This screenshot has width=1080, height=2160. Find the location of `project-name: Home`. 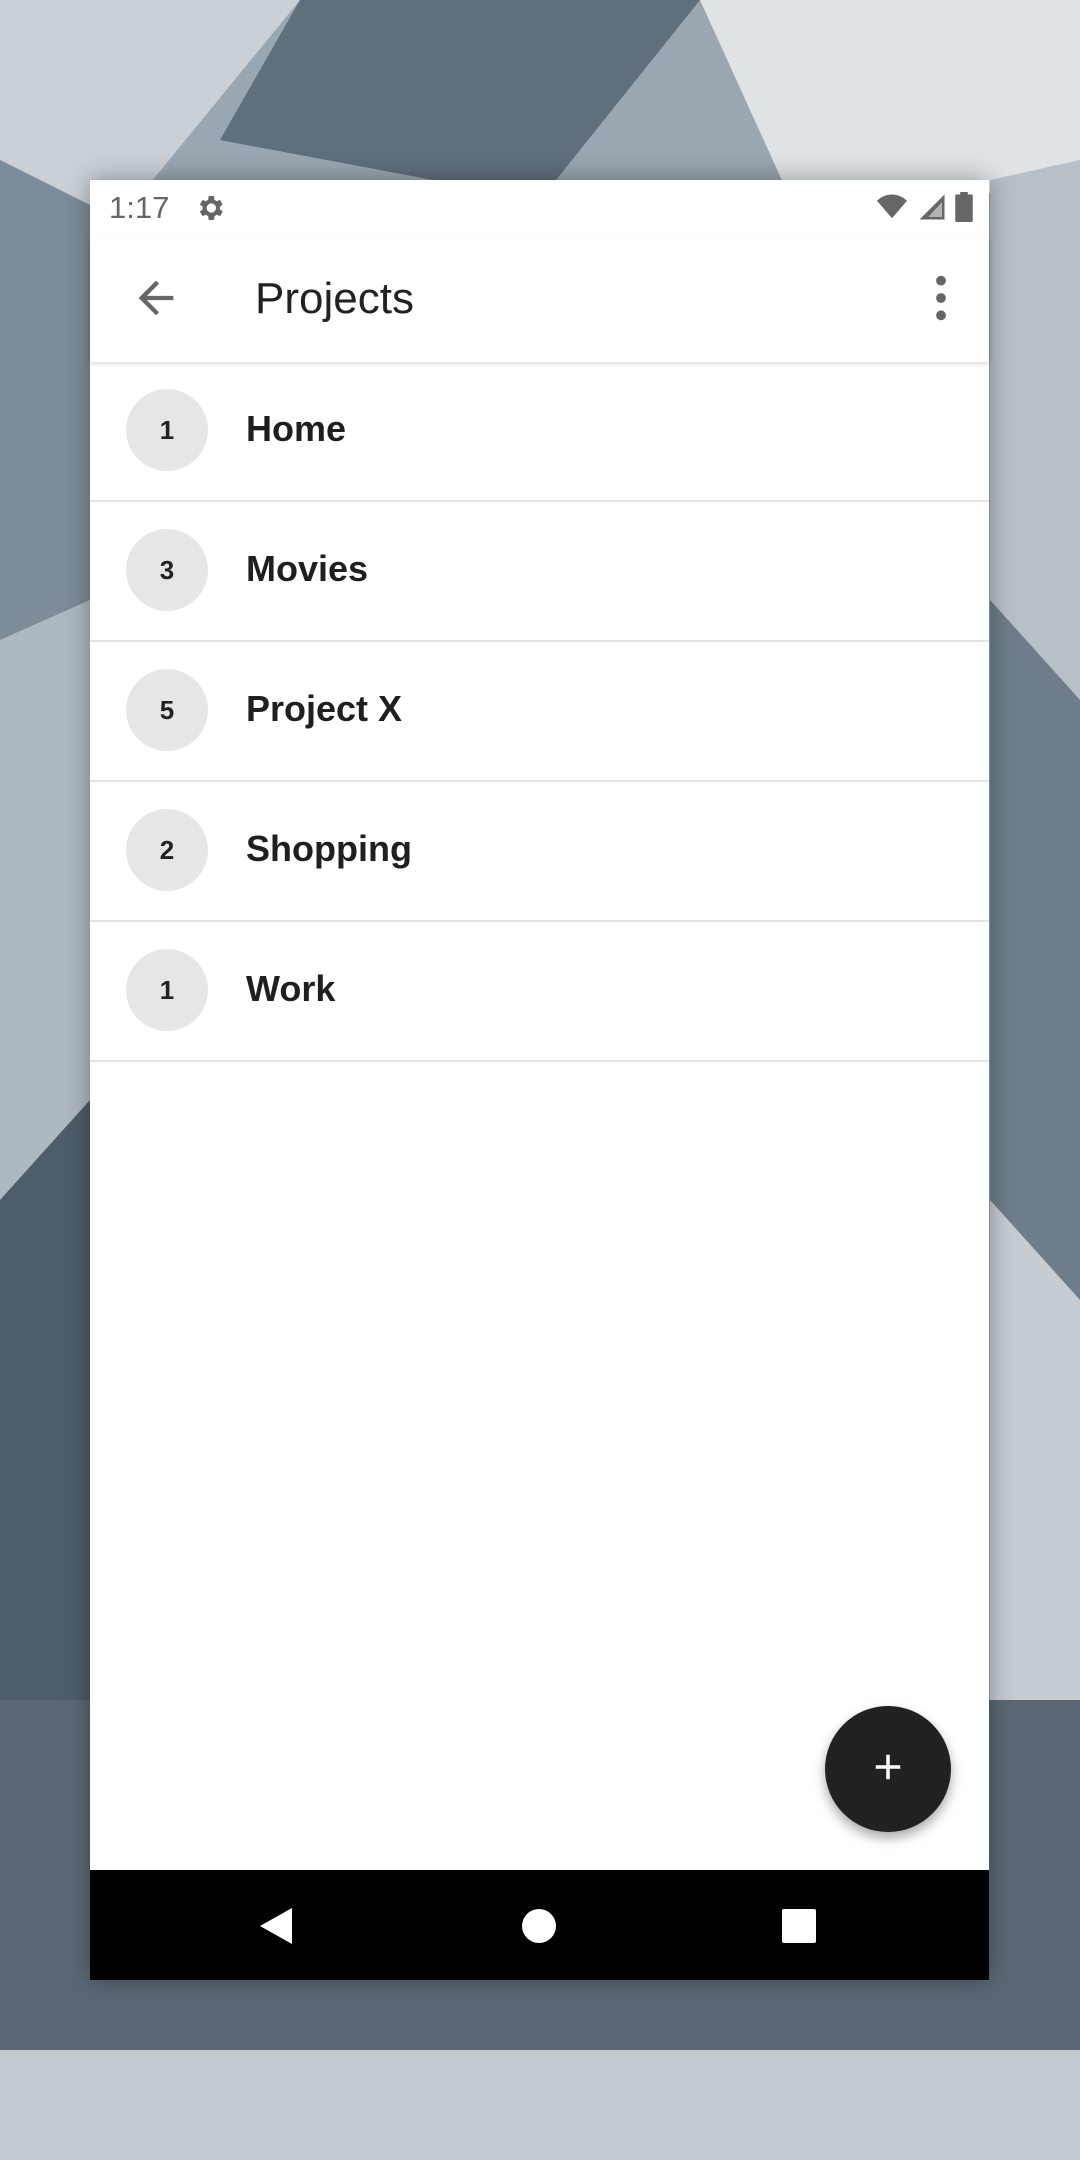

project-name: Home is located at coordinates (296, 428).